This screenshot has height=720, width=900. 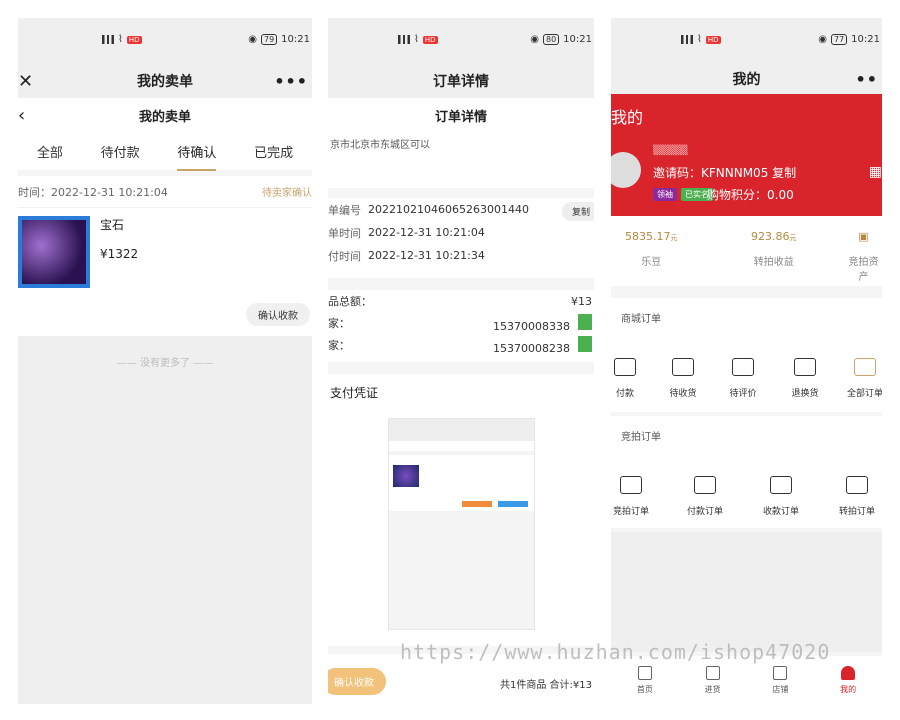 I want to click on order-time-row: 单时间 2022-12-31 10:21:04, so click(x=461, y=232).